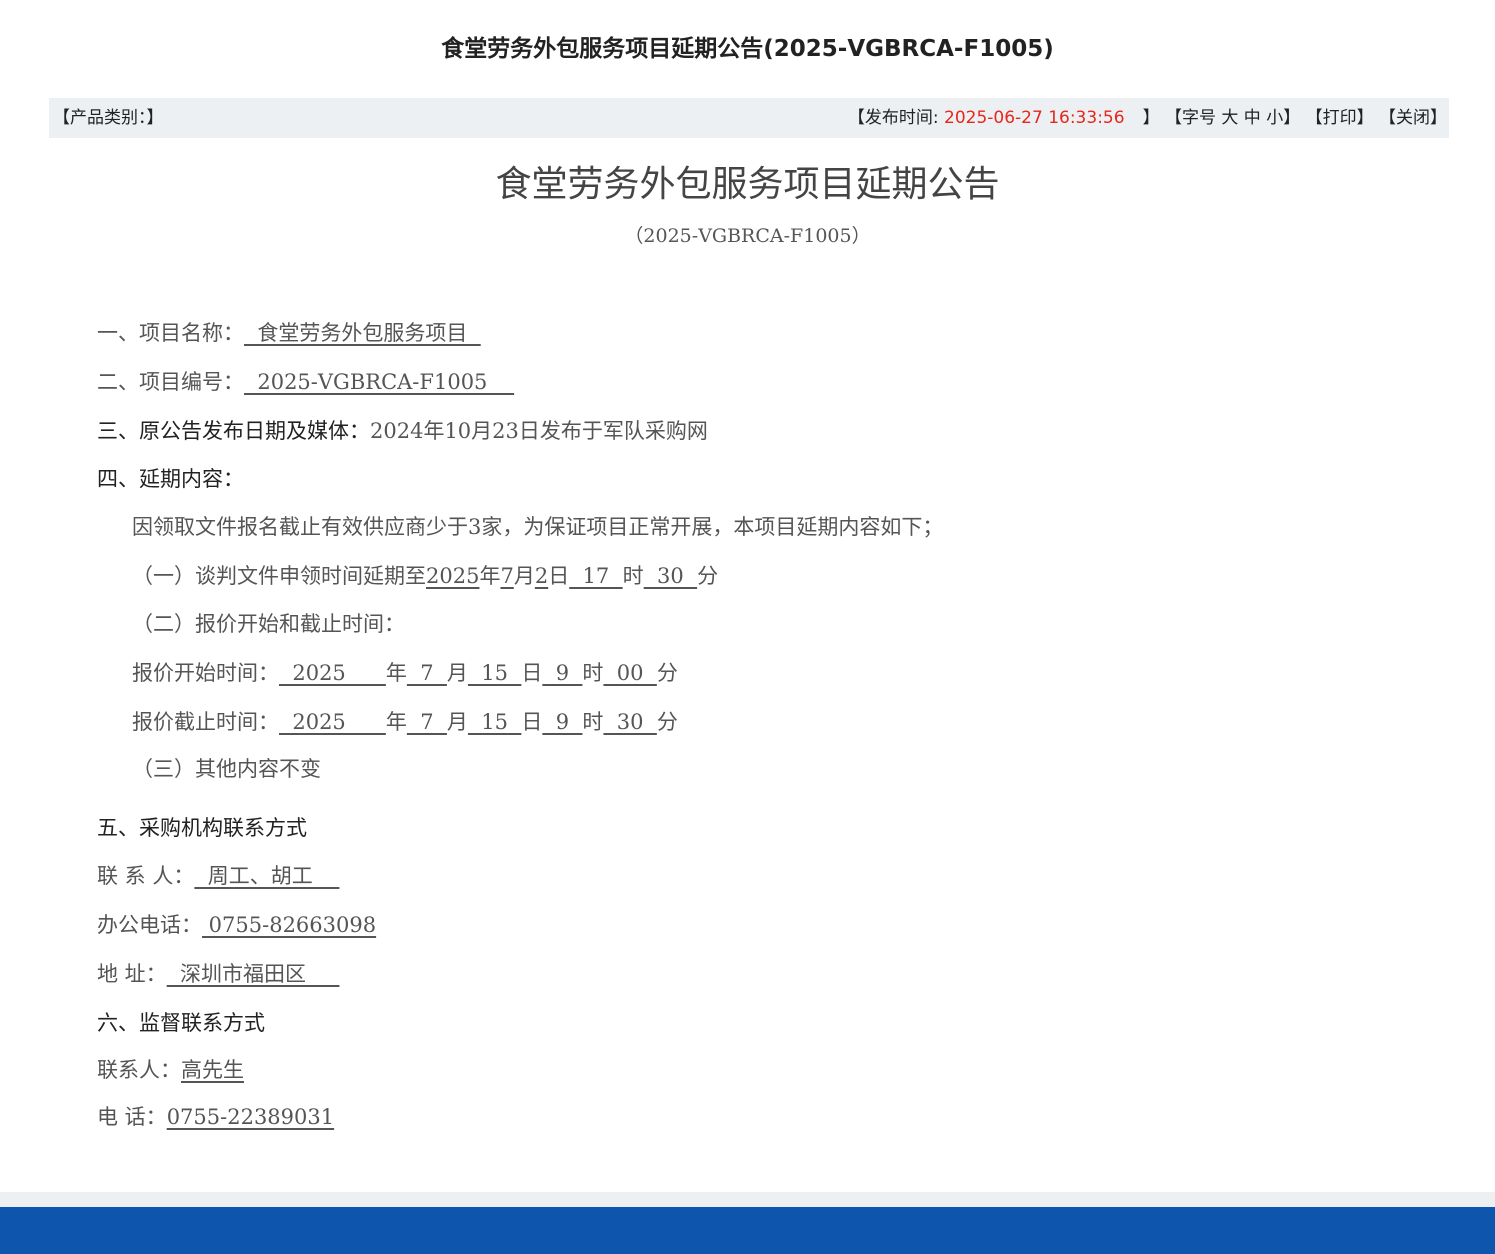  What do you see at coordinates (747, 49) in the screenshot?
I see `page-title: 食堂劳务外包服务项目延期公告(2025-VGBRCA-F1005)` at bounding box center [747, 49].